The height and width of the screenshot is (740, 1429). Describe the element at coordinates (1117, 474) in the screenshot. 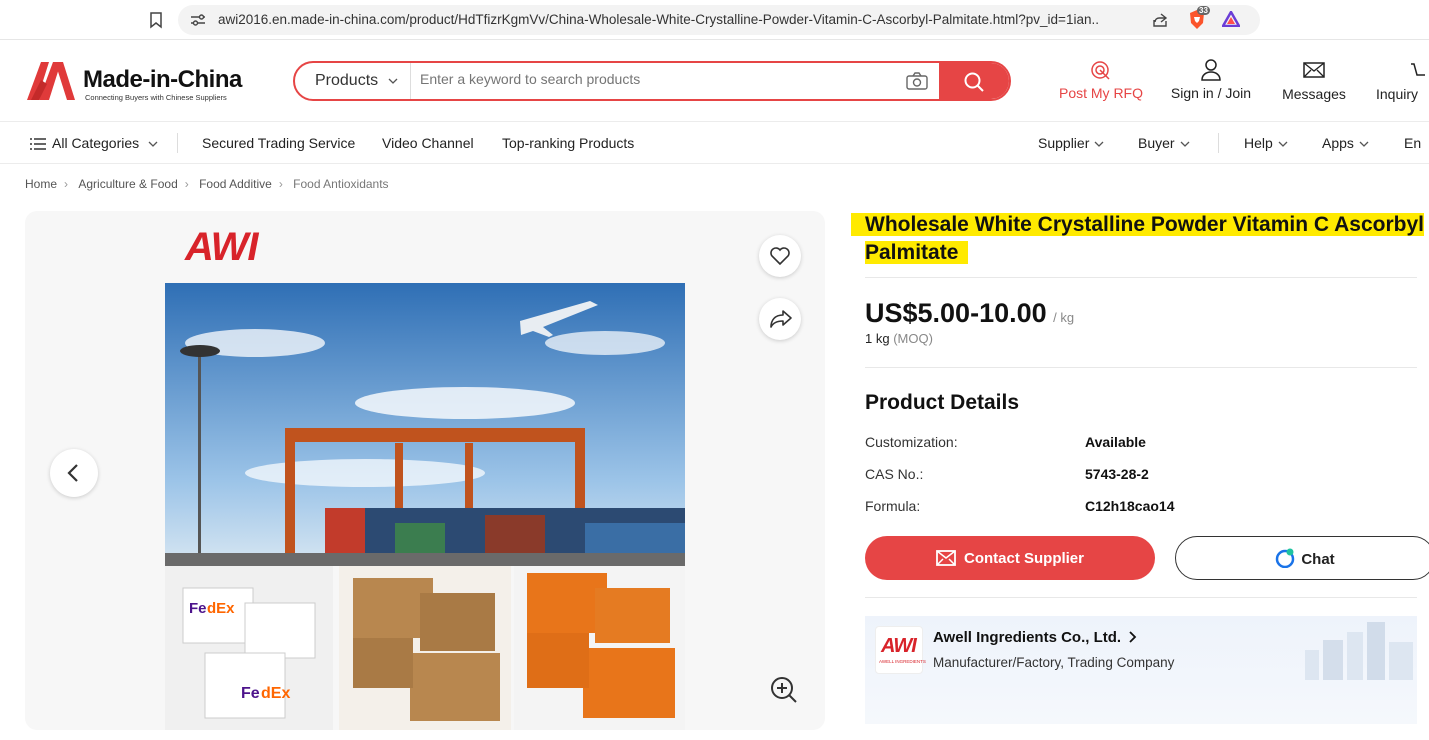

I see `detail-value-cas: 5743-28-2` at that location.